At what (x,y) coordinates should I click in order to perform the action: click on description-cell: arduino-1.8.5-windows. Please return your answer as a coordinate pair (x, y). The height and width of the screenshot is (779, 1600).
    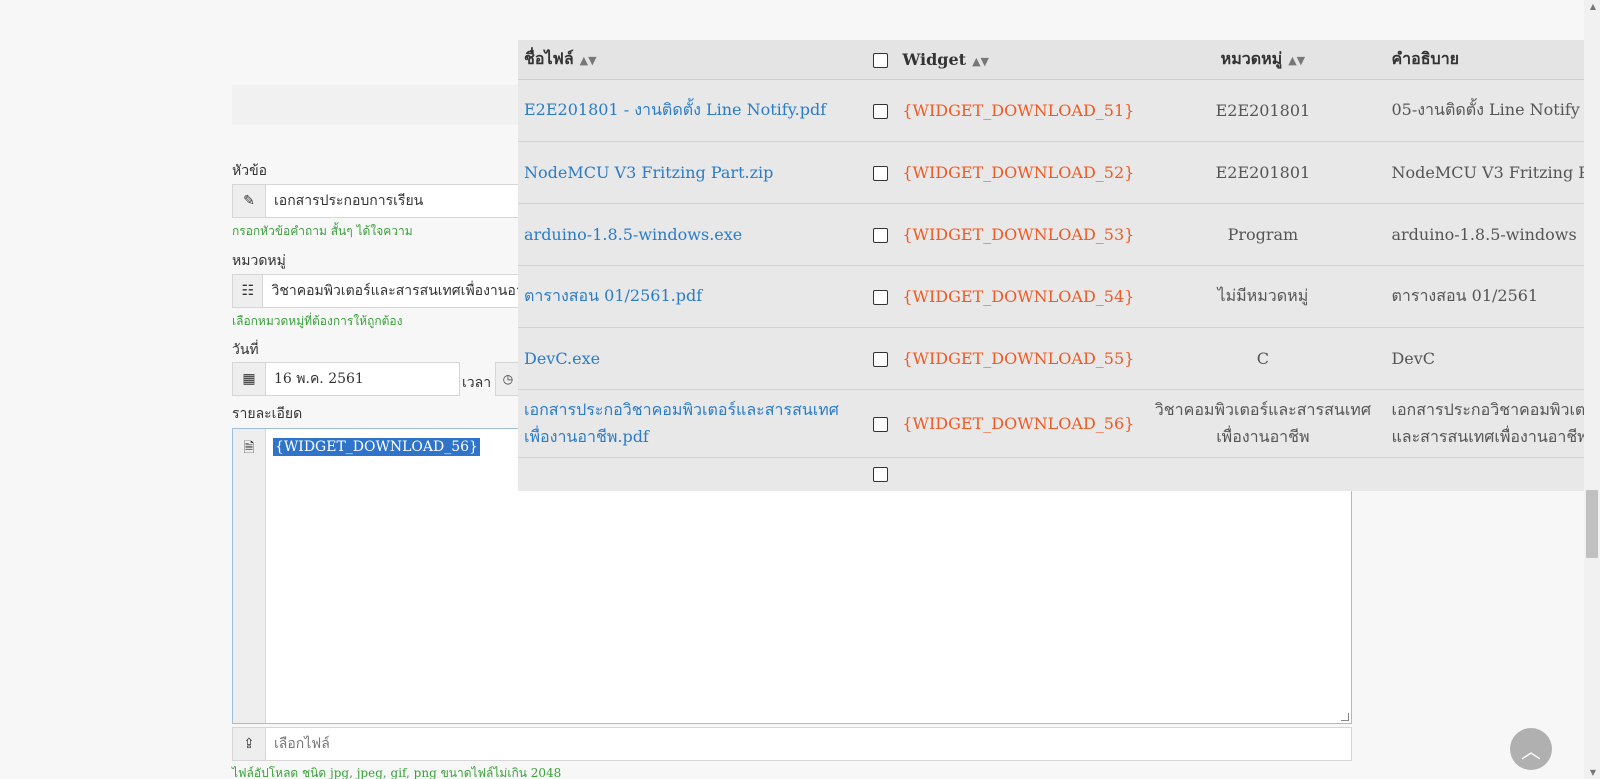
    Looking at the image, I should click on (1484, 234).